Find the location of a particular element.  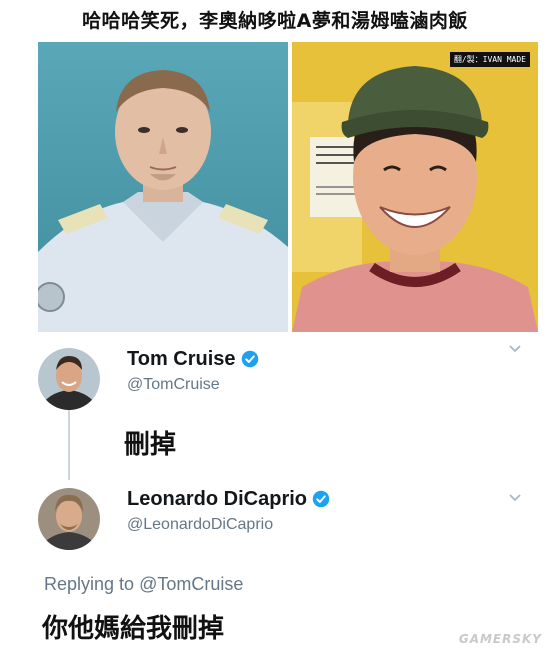

tweet-text: 刪掉 is located at coordinates (150, 445).